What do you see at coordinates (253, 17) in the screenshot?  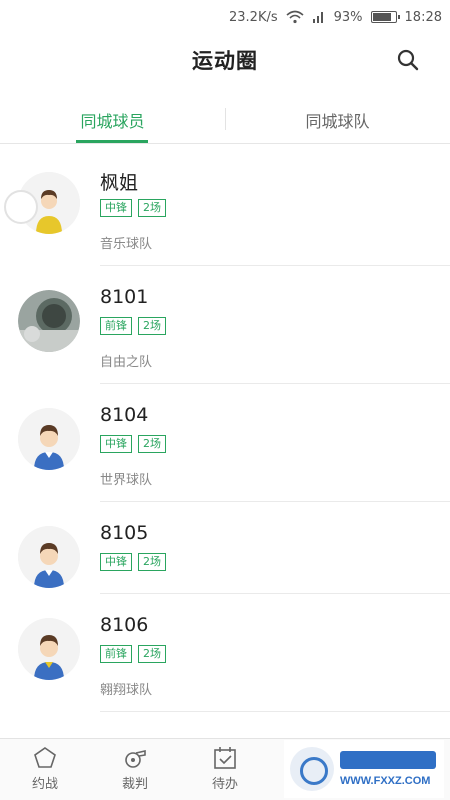 I see `network-speed: 23.2K/s` at bounding box center [253, 17].